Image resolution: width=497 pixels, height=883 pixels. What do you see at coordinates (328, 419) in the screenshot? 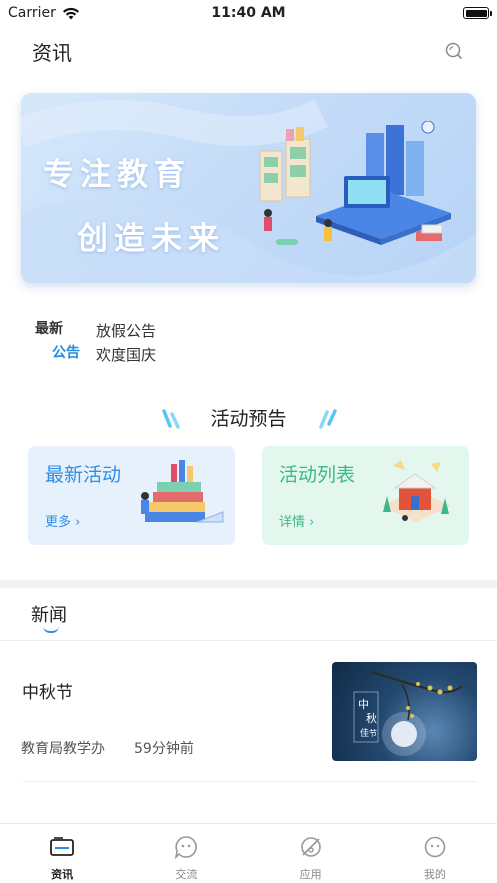
I see `title-decoration-right-icon` at bounding box center [328, 419].